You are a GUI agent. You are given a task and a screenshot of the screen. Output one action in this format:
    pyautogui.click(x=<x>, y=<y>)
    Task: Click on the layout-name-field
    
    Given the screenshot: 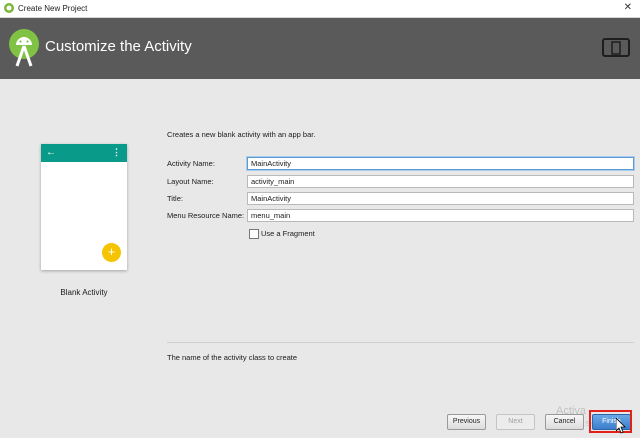 What is the action you would take?
    pyautogui.click(x=440, y=181)
    